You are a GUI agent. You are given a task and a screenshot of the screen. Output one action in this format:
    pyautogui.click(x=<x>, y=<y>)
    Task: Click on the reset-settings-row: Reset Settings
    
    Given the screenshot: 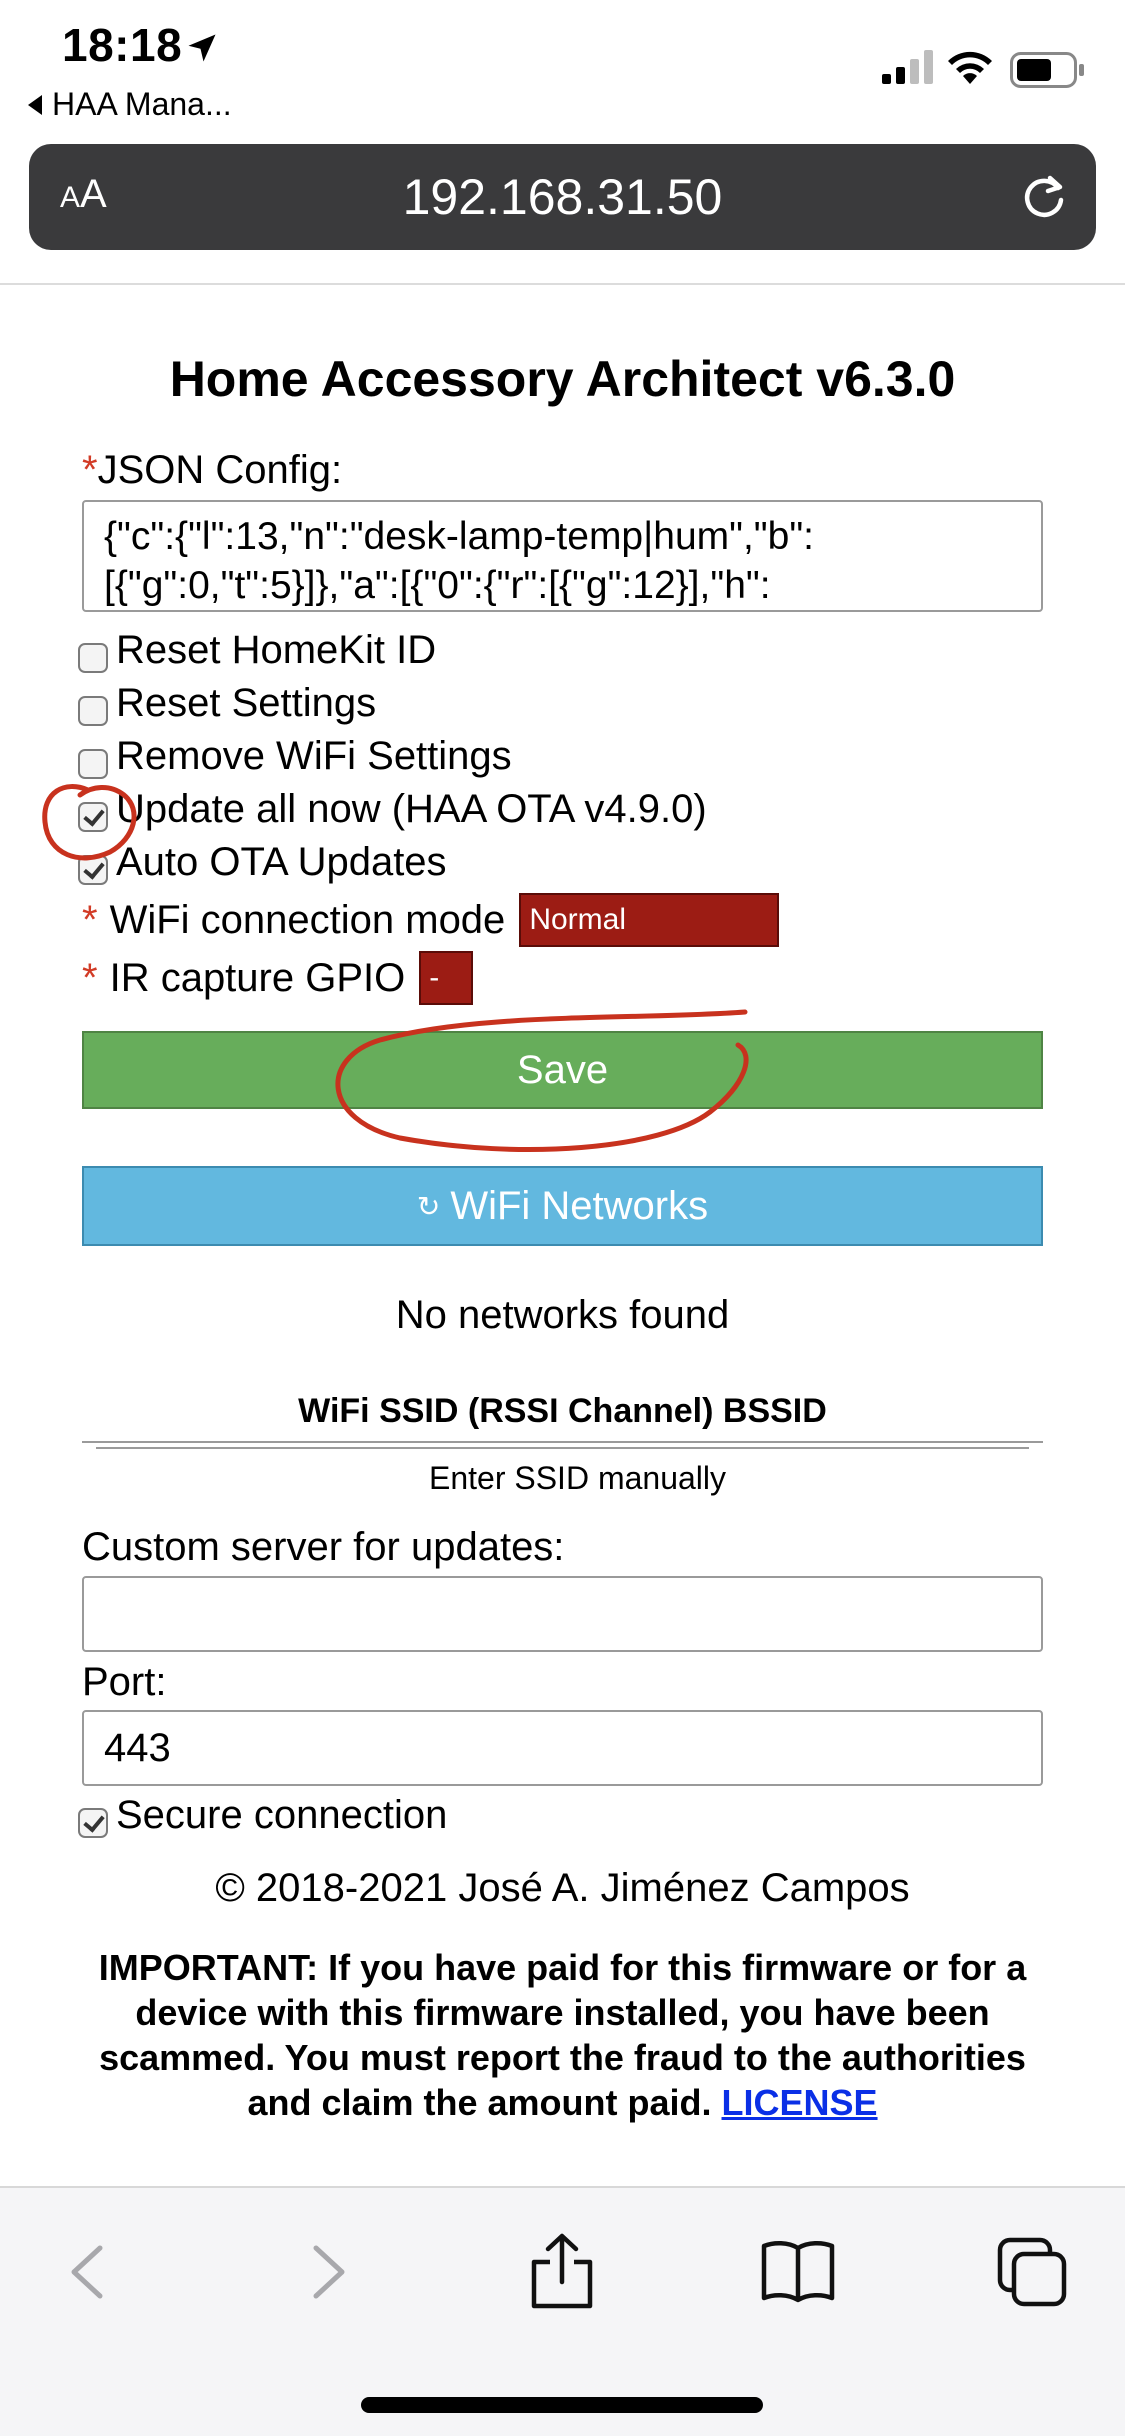 What is the action you would take?
    pyautogui.click(x=227, y=703)
    